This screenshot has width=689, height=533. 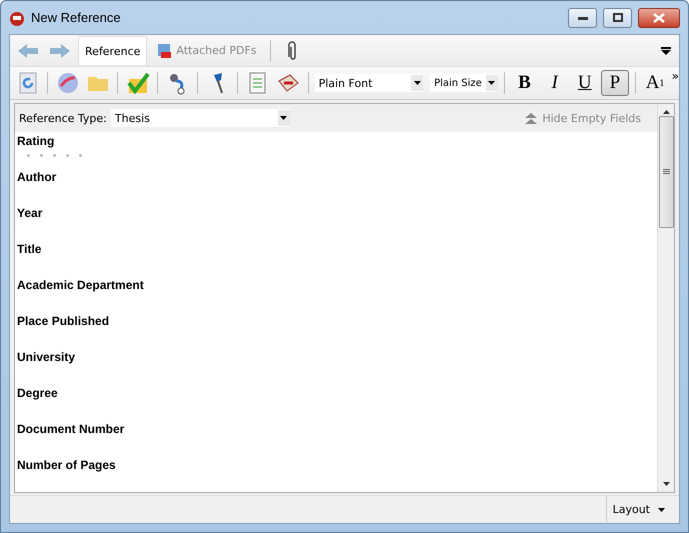 What do you see at coordinates (76, 17) in the screenshot?
I see `window-title: New Reference` at bounding box center [76, 17].